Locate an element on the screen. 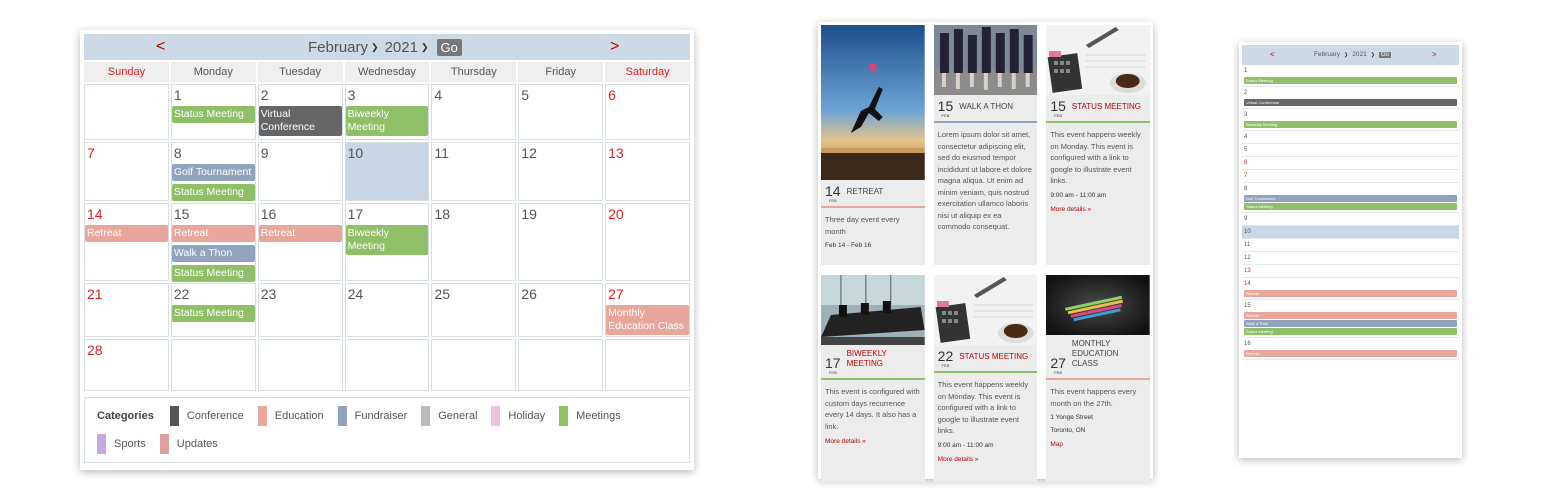 This screenshot has width=1544, height=500. mobile-day-row: 4 is located at coordinates (1350, 137).